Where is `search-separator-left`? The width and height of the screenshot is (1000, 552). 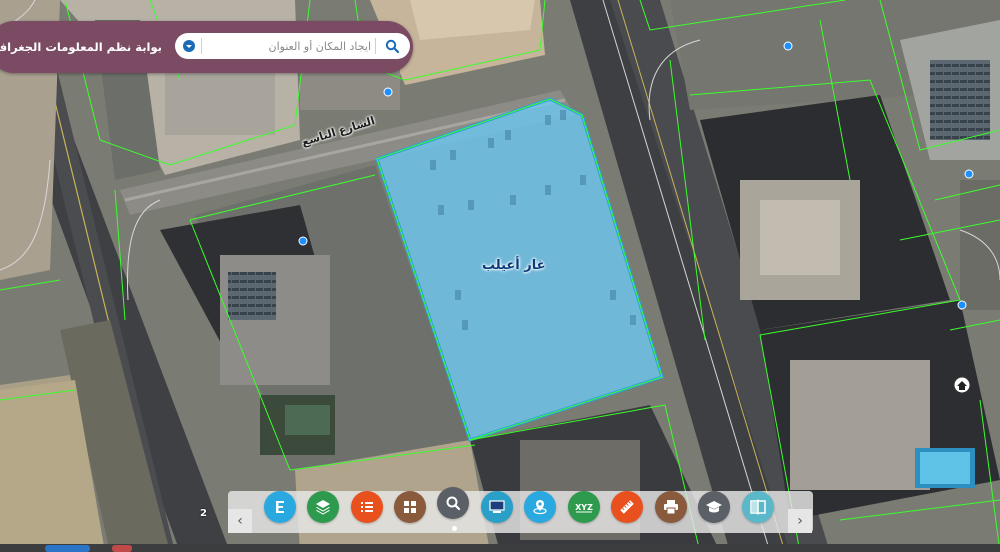
search-separator-left is located at coordinates (201, 46).